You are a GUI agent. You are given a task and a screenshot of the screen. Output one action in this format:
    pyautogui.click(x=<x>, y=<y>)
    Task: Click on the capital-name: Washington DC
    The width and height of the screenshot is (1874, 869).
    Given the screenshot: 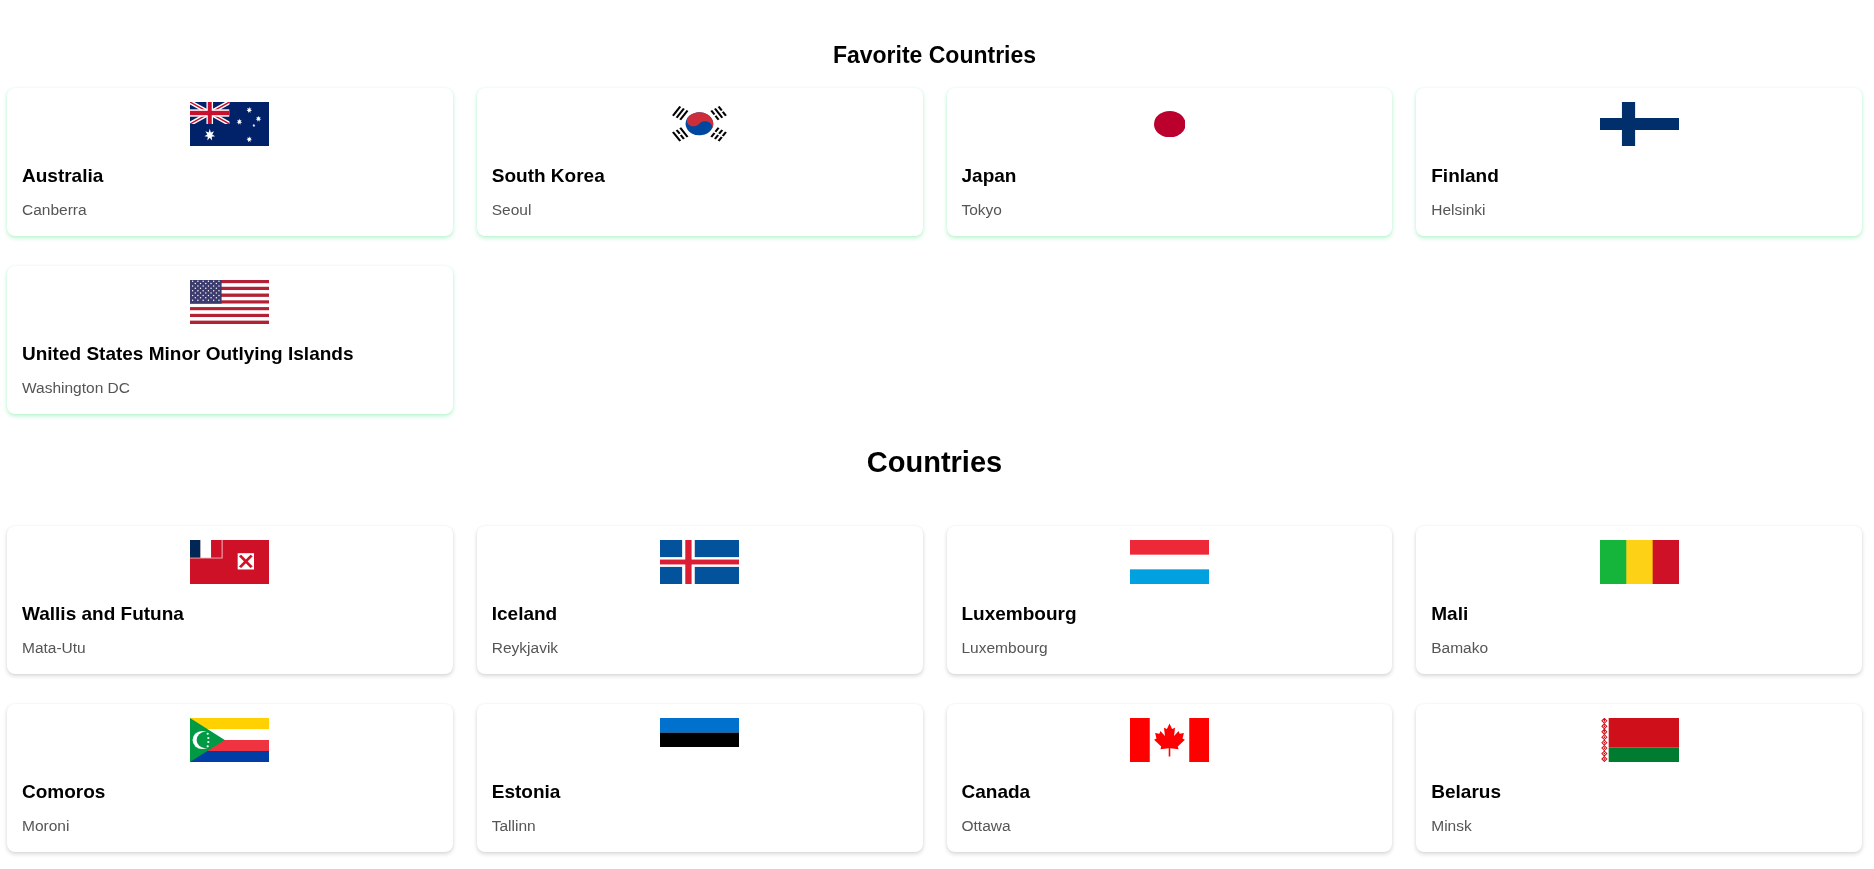 What is the action you would take?
    pyautogui.click(x=76, y=388)
    